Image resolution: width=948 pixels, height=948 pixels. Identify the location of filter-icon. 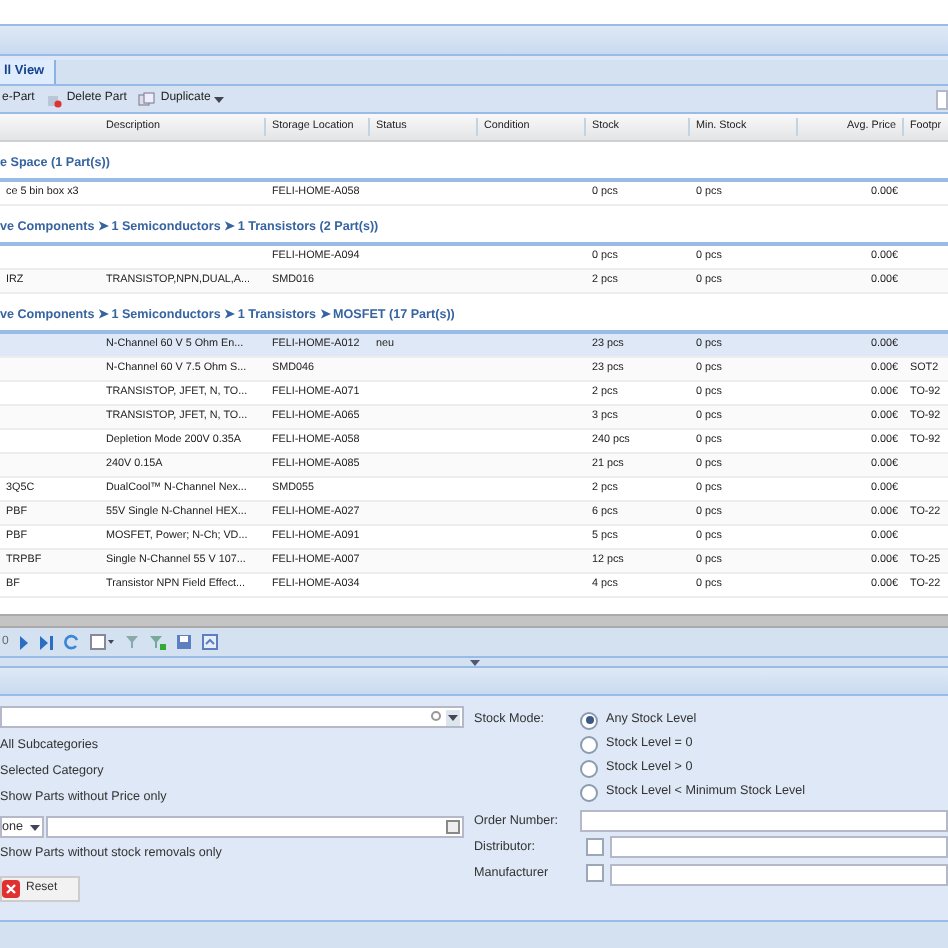
(132, 642).